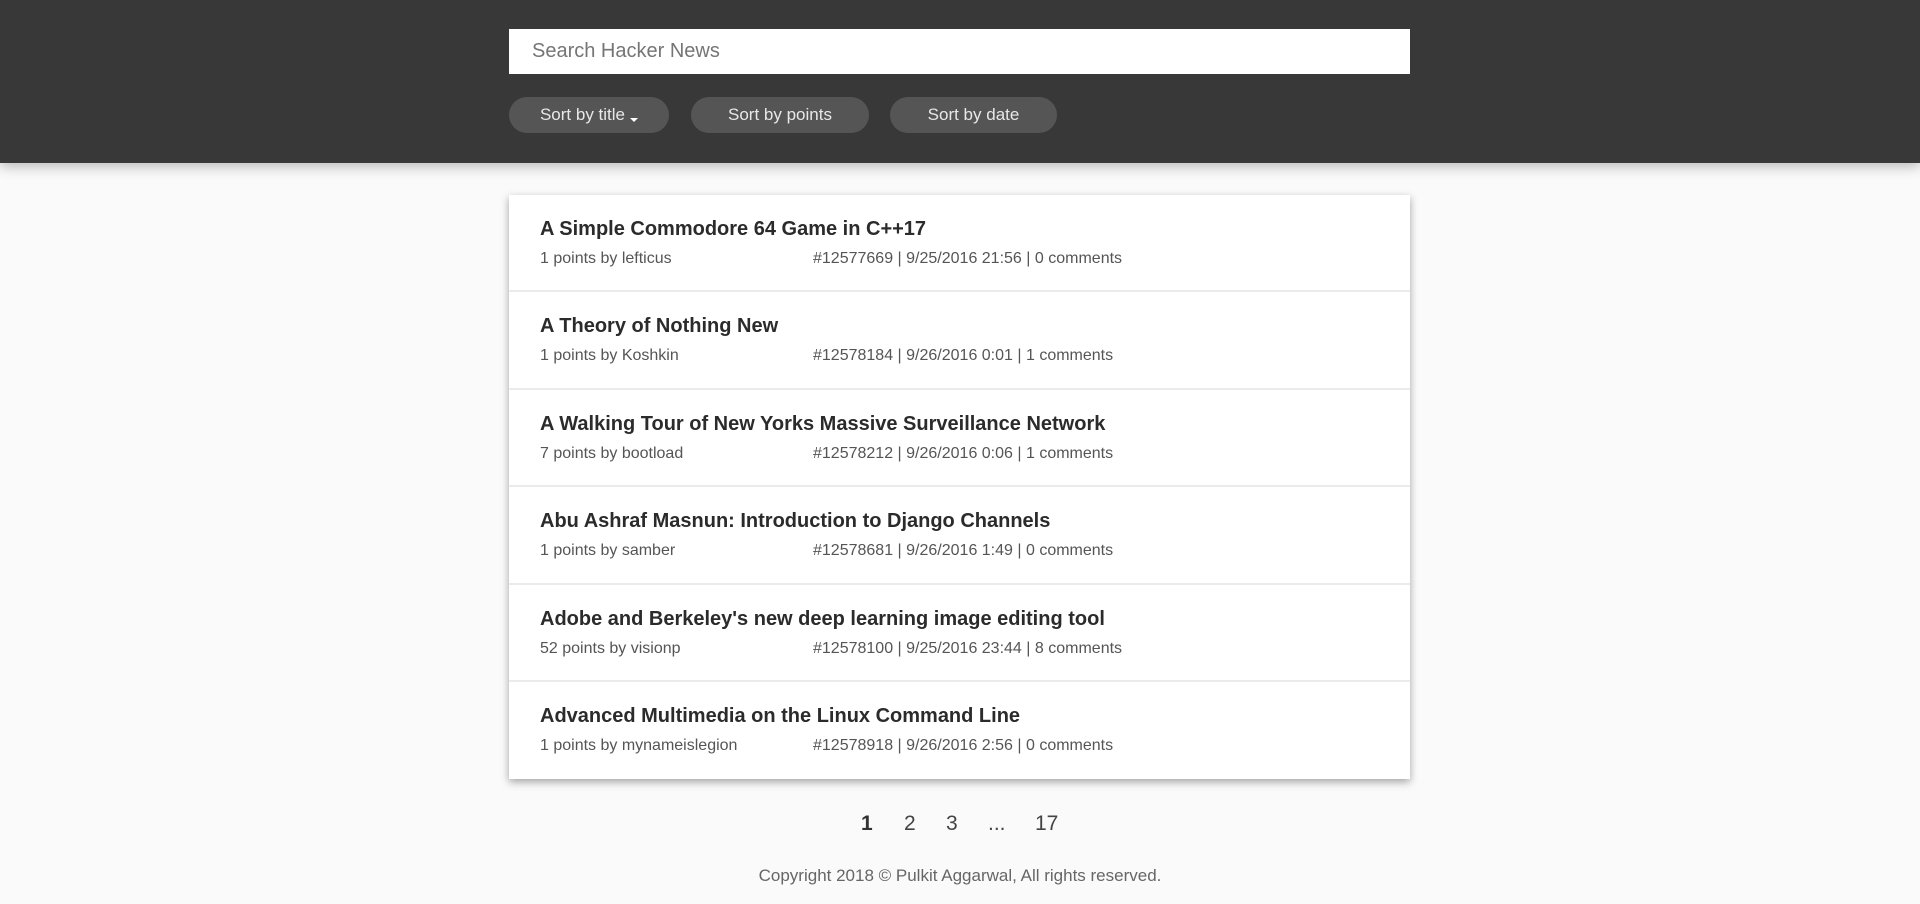  Describe the element at coordinates (582, 114) in the screenshot. I see `sort-title-label: Sort by title` at that location.